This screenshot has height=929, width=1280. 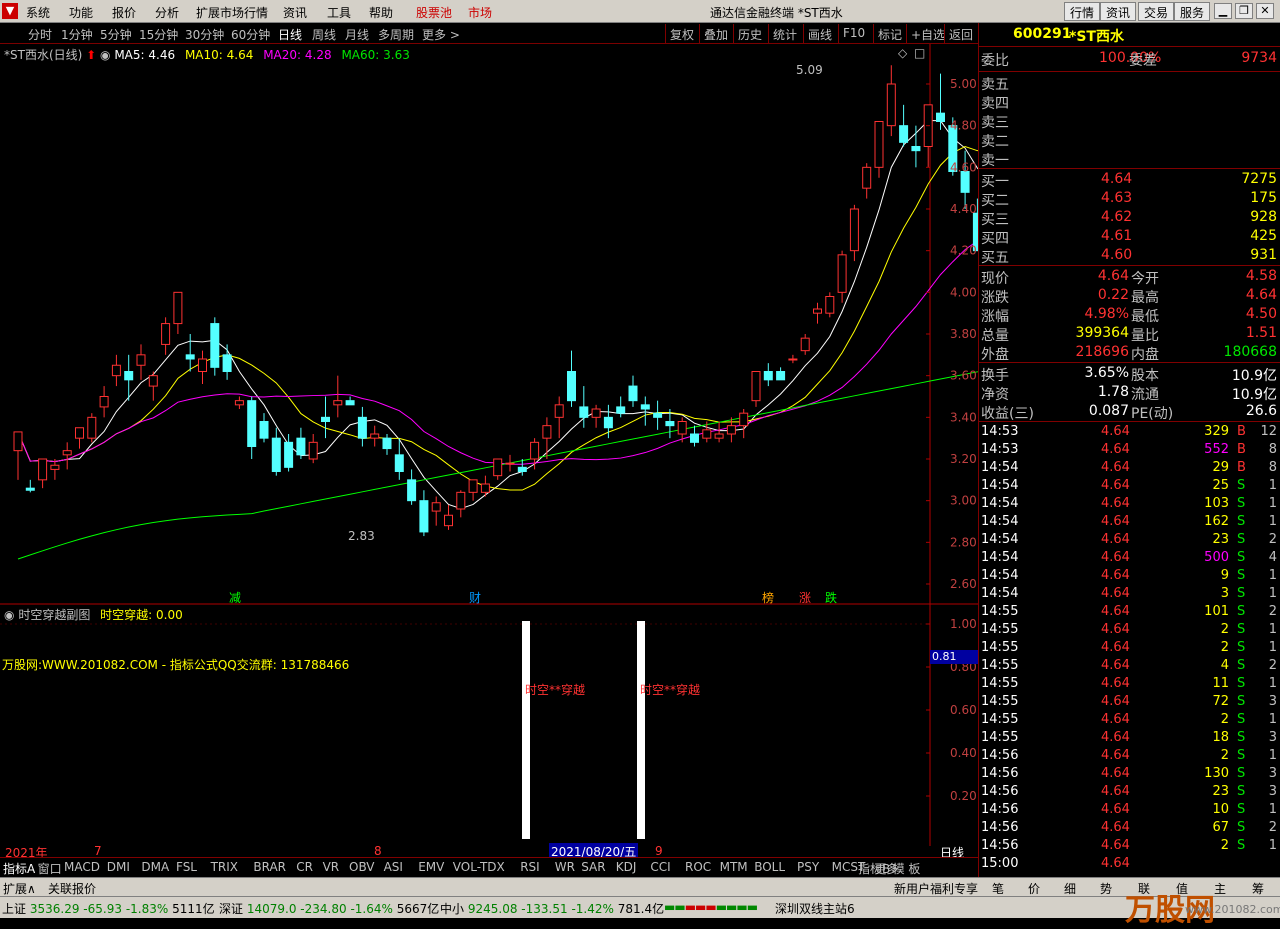 What do you see at coordinates (186, 867) in the screenshot?
I see `indicator-tab: FSL` at bounding box center [186, 867].